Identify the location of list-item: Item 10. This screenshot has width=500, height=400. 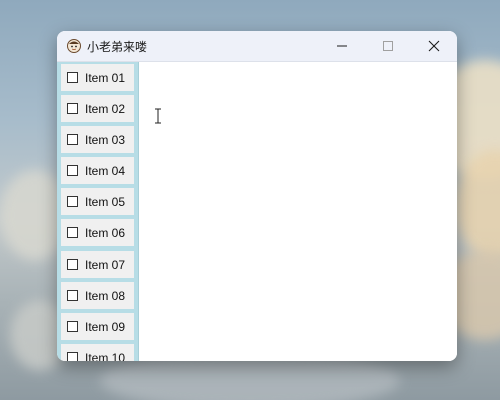
(97, 352).